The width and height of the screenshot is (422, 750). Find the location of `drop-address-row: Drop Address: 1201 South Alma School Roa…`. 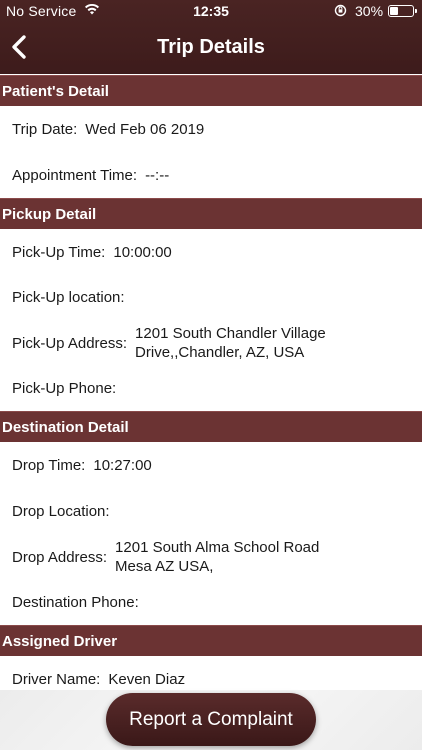

drop-address-row: Drop Address: 1201 South Alma School Roa… is located at coordinates (178, 557).